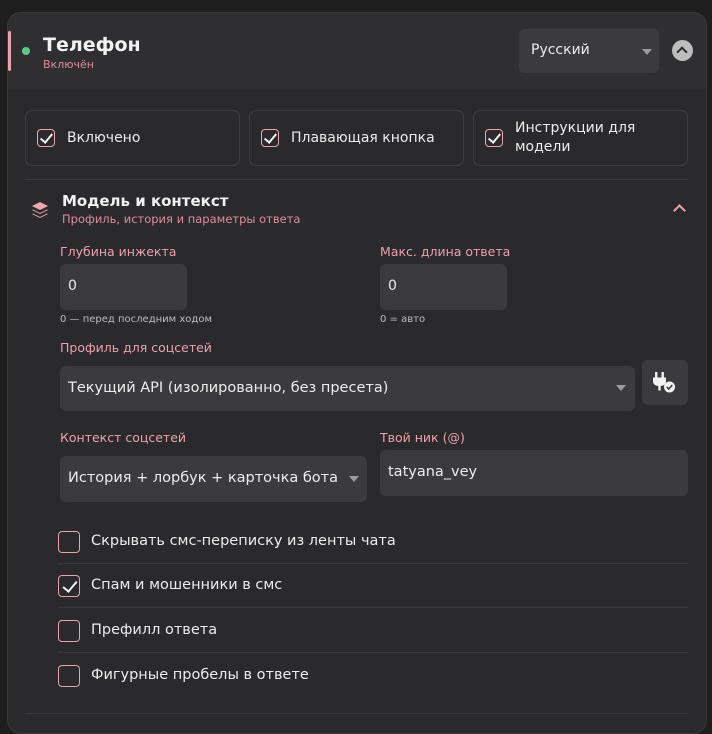  I want to click on max-length-hint: 0 = авто, so click(403, 319).